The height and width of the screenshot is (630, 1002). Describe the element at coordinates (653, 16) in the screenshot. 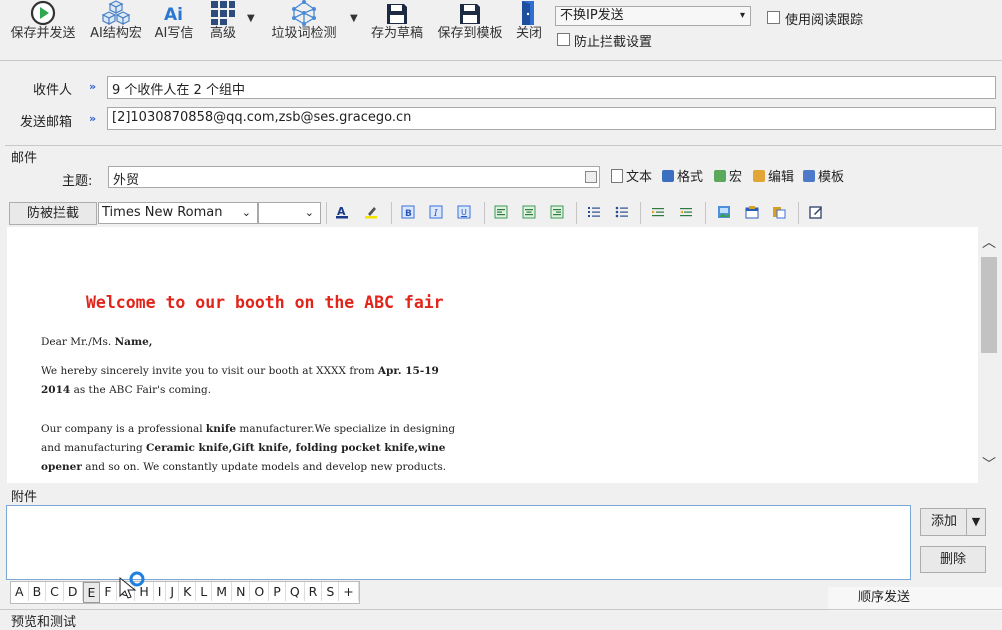

I see `ip-mode-select: 不换IP发送 ▾` at that location.